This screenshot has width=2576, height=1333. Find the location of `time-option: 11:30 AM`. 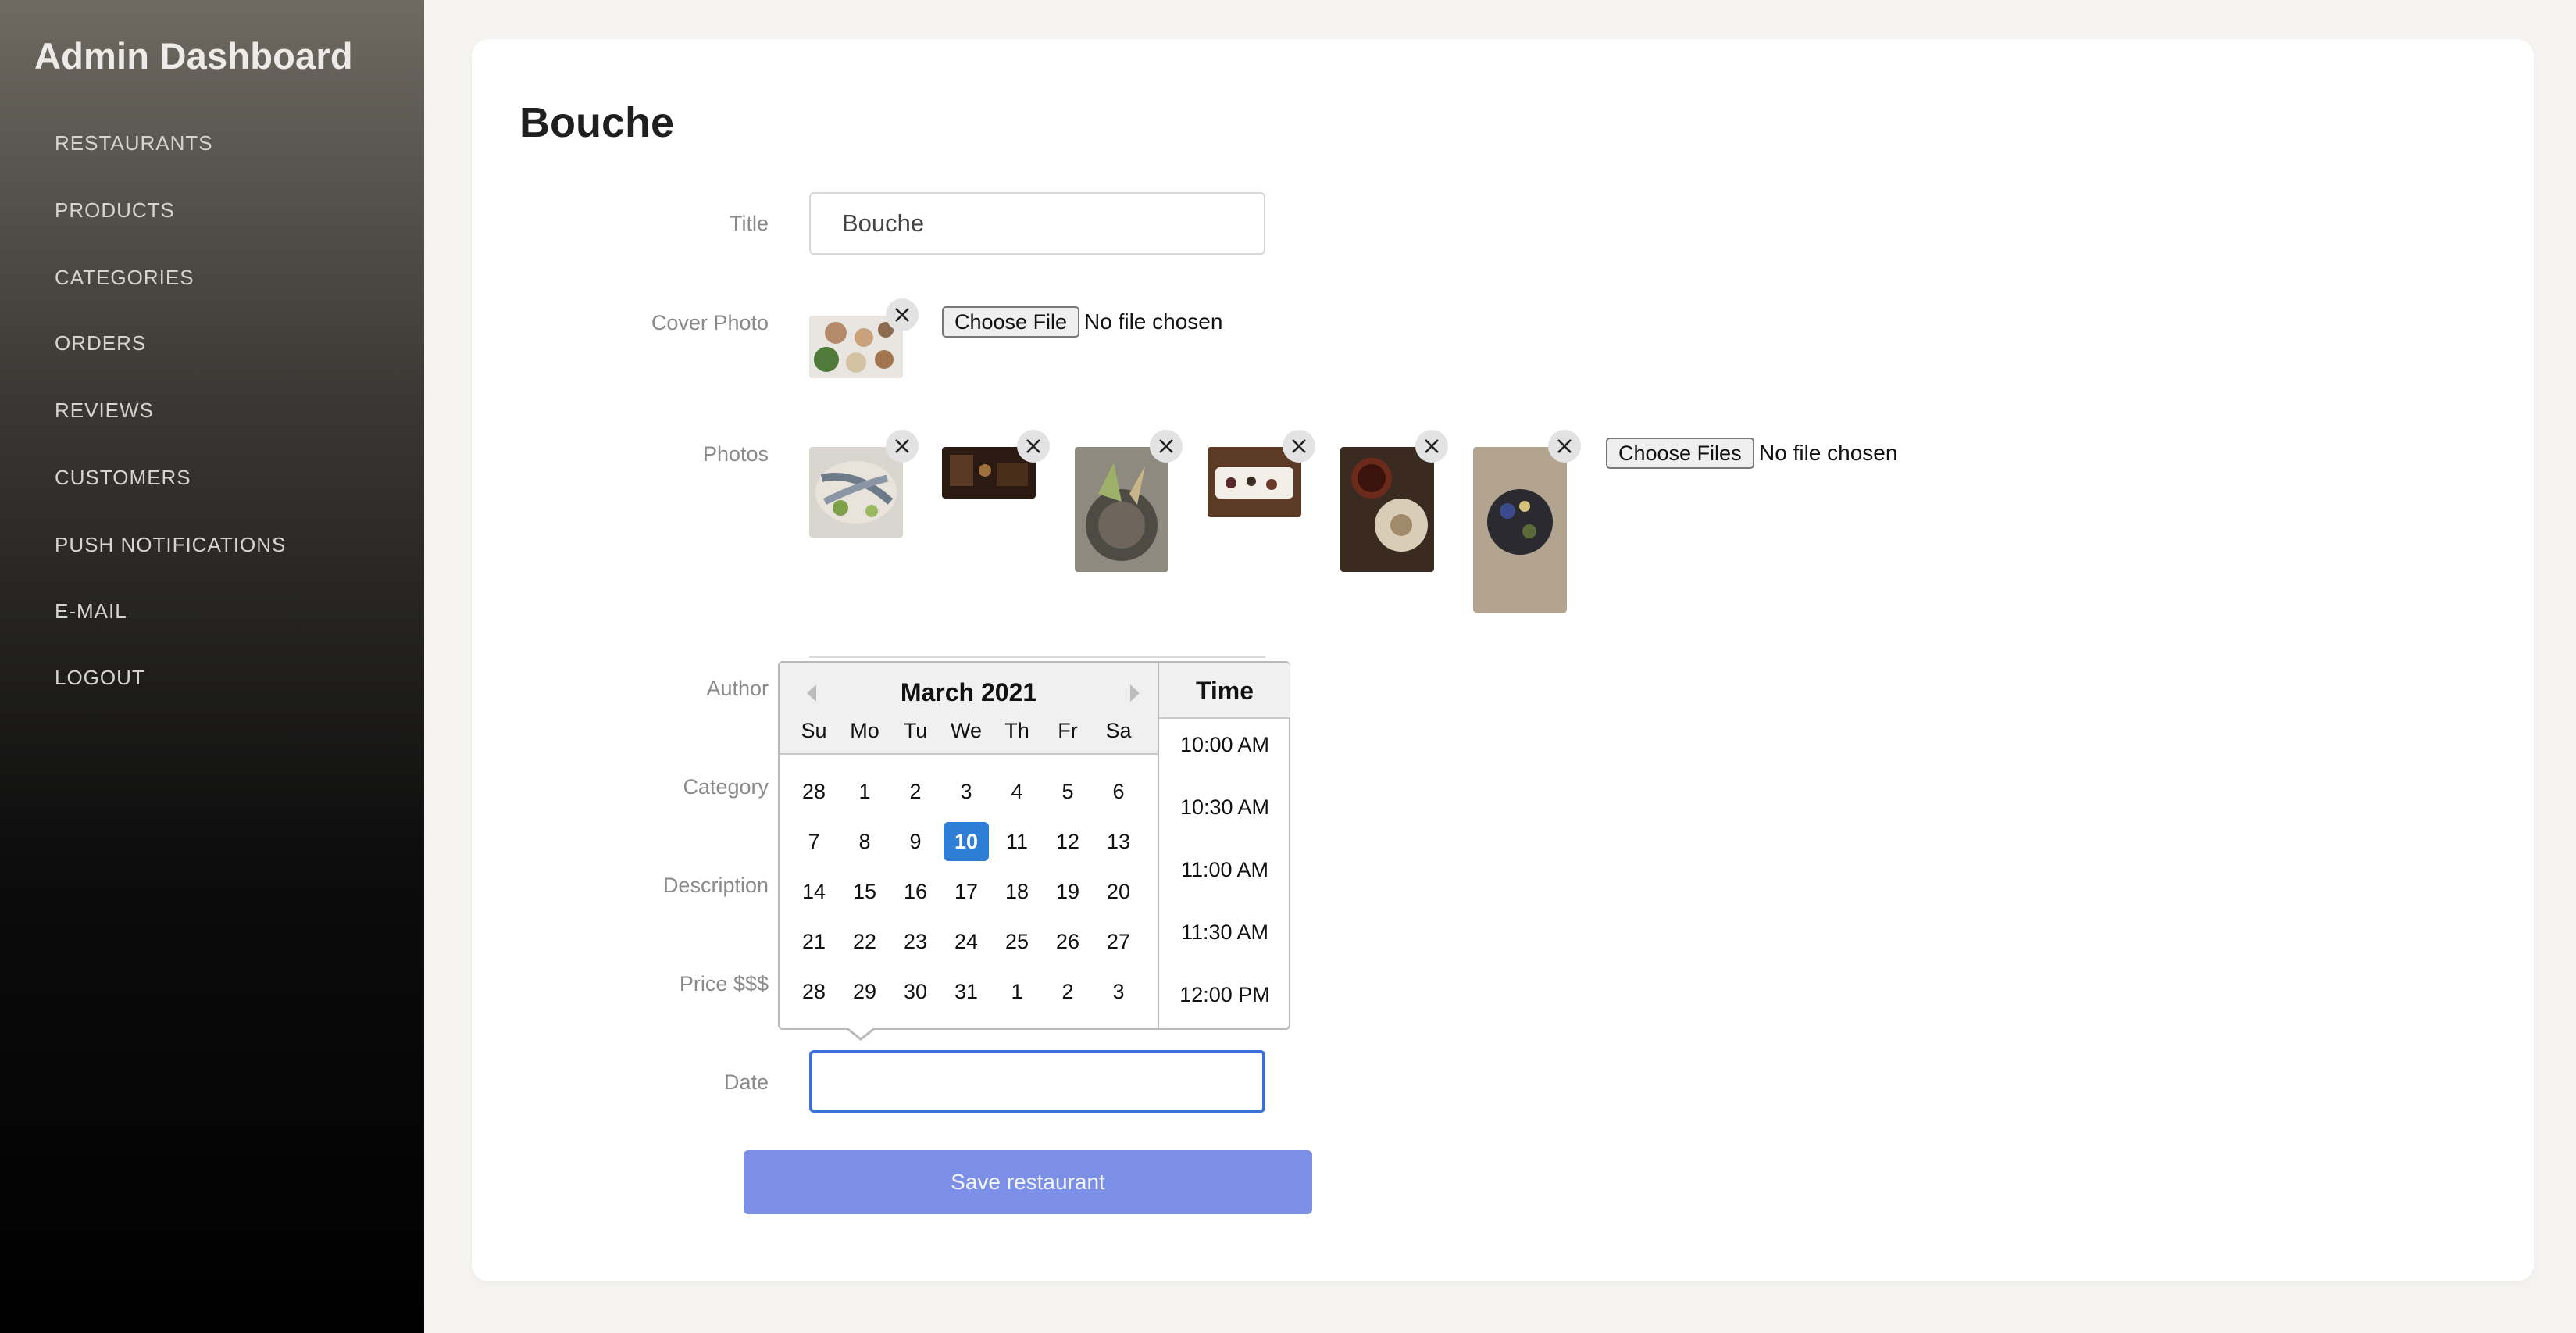

time-option: 11:30 AM is located at coordinates (1224, 932).